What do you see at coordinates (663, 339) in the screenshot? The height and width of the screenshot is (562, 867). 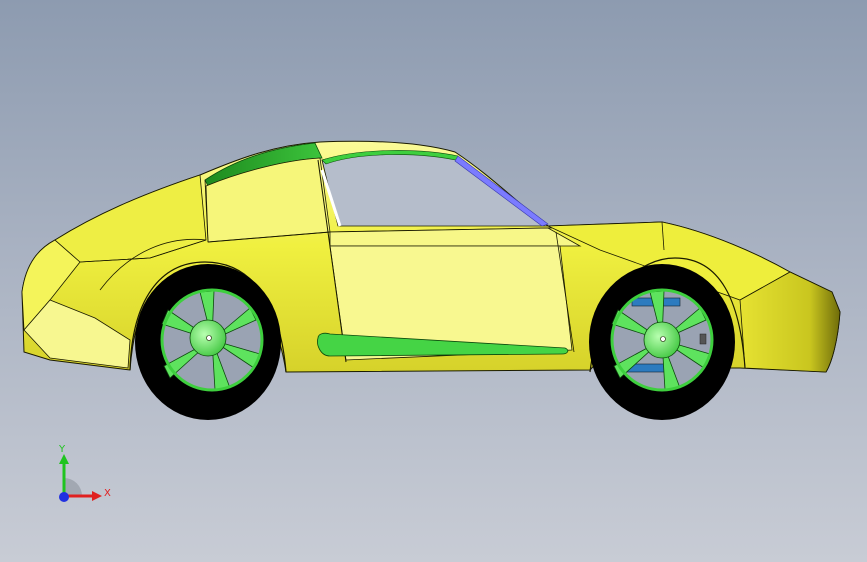 I see `rear-hub-center` at bounding box center [663, 339].